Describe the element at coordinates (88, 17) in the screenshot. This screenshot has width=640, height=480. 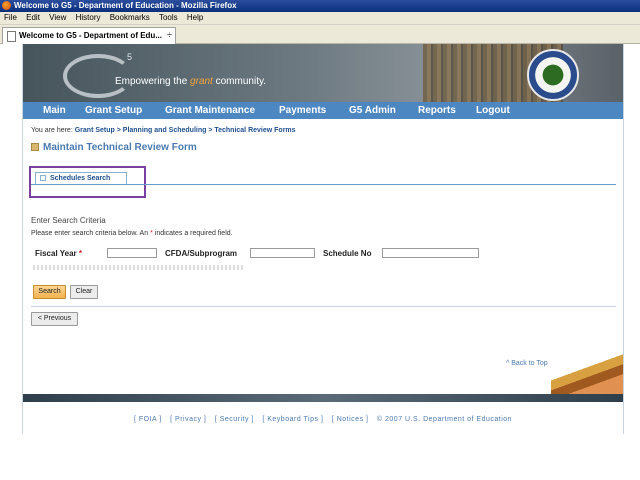
I see `menu-history: History` at that location.